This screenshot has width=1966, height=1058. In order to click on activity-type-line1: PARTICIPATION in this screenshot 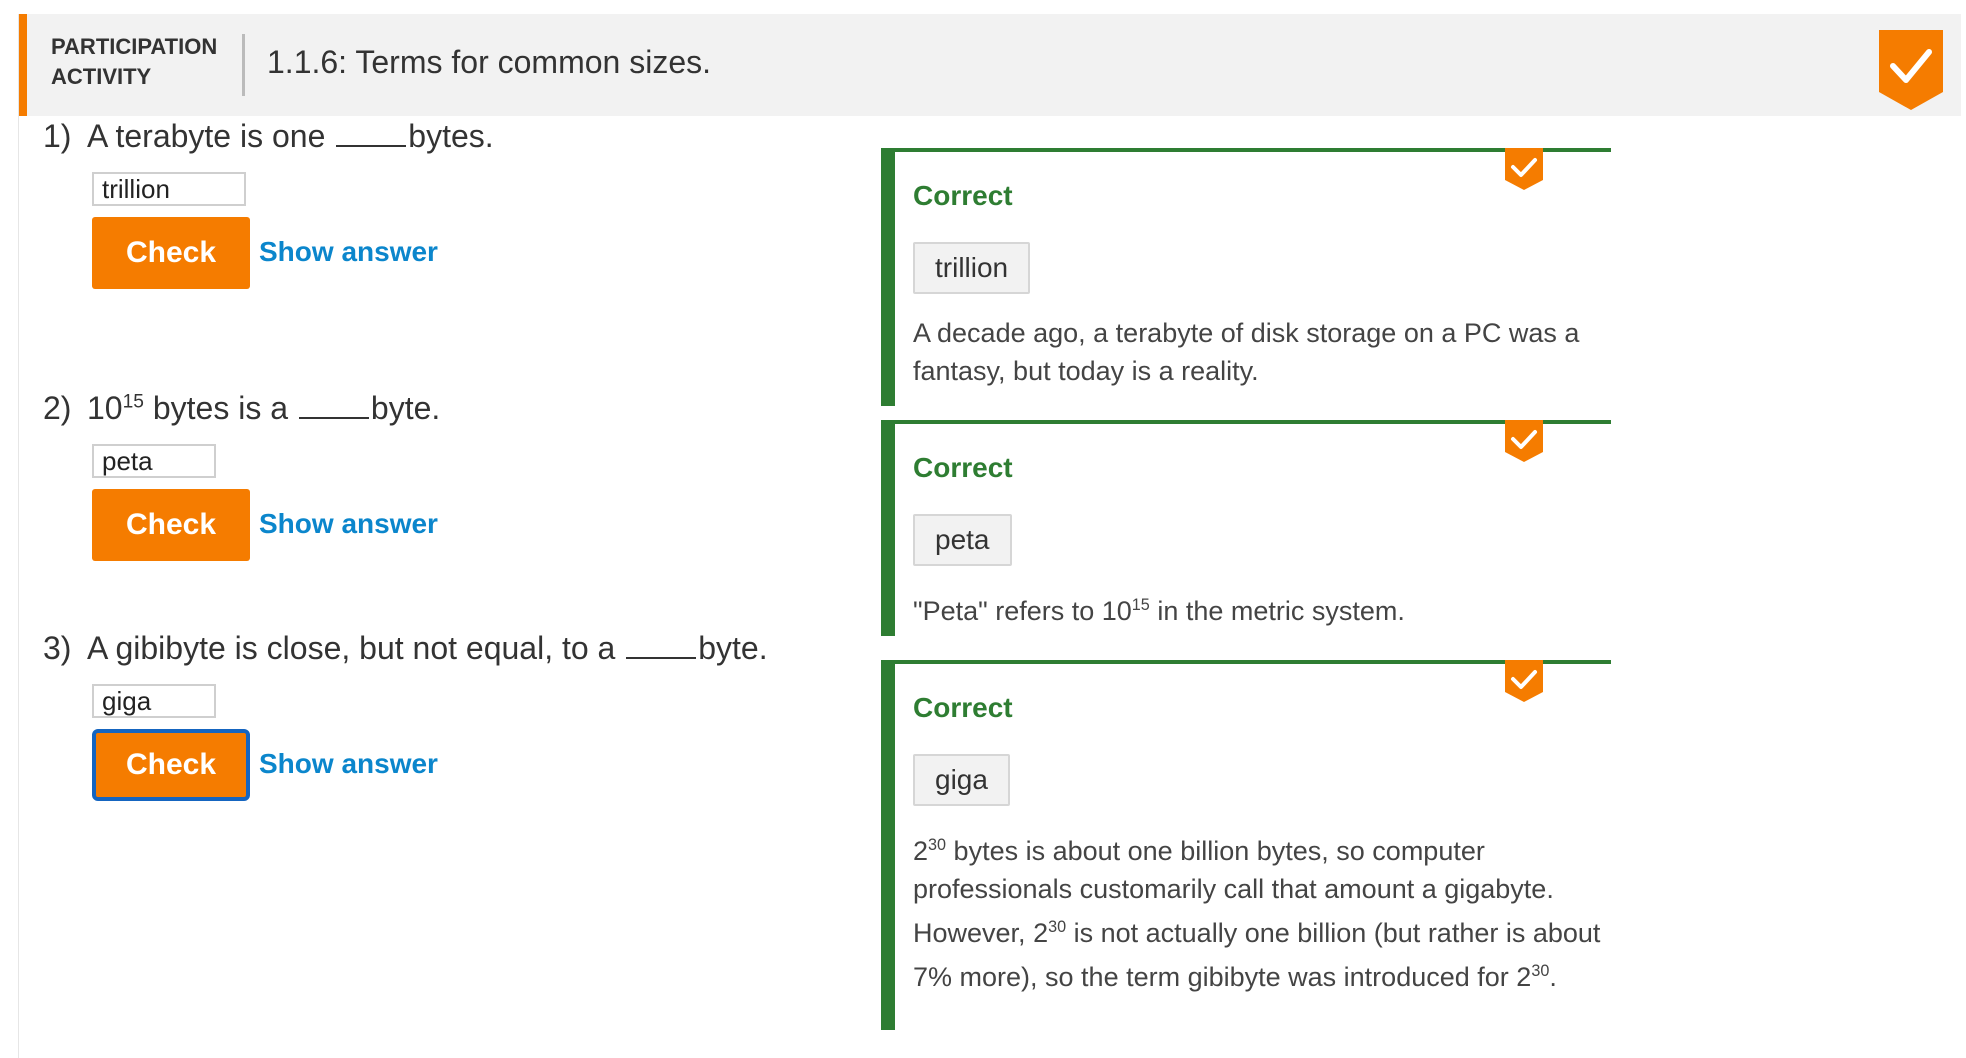, I will do `click(134, 46)`.